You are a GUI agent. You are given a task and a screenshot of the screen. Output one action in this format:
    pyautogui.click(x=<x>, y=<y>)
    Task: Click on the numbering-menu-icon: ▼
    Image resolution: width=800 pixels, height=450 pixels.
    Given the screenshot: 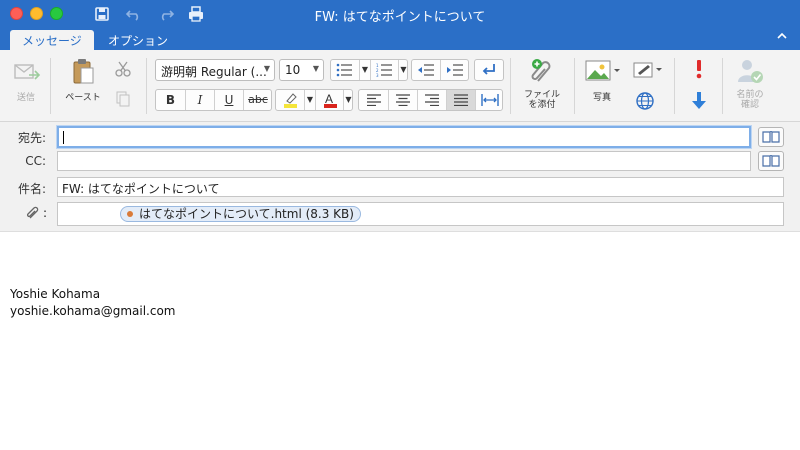 What is the action you would take?
    pyautogui.click(x=403, y=70)
    